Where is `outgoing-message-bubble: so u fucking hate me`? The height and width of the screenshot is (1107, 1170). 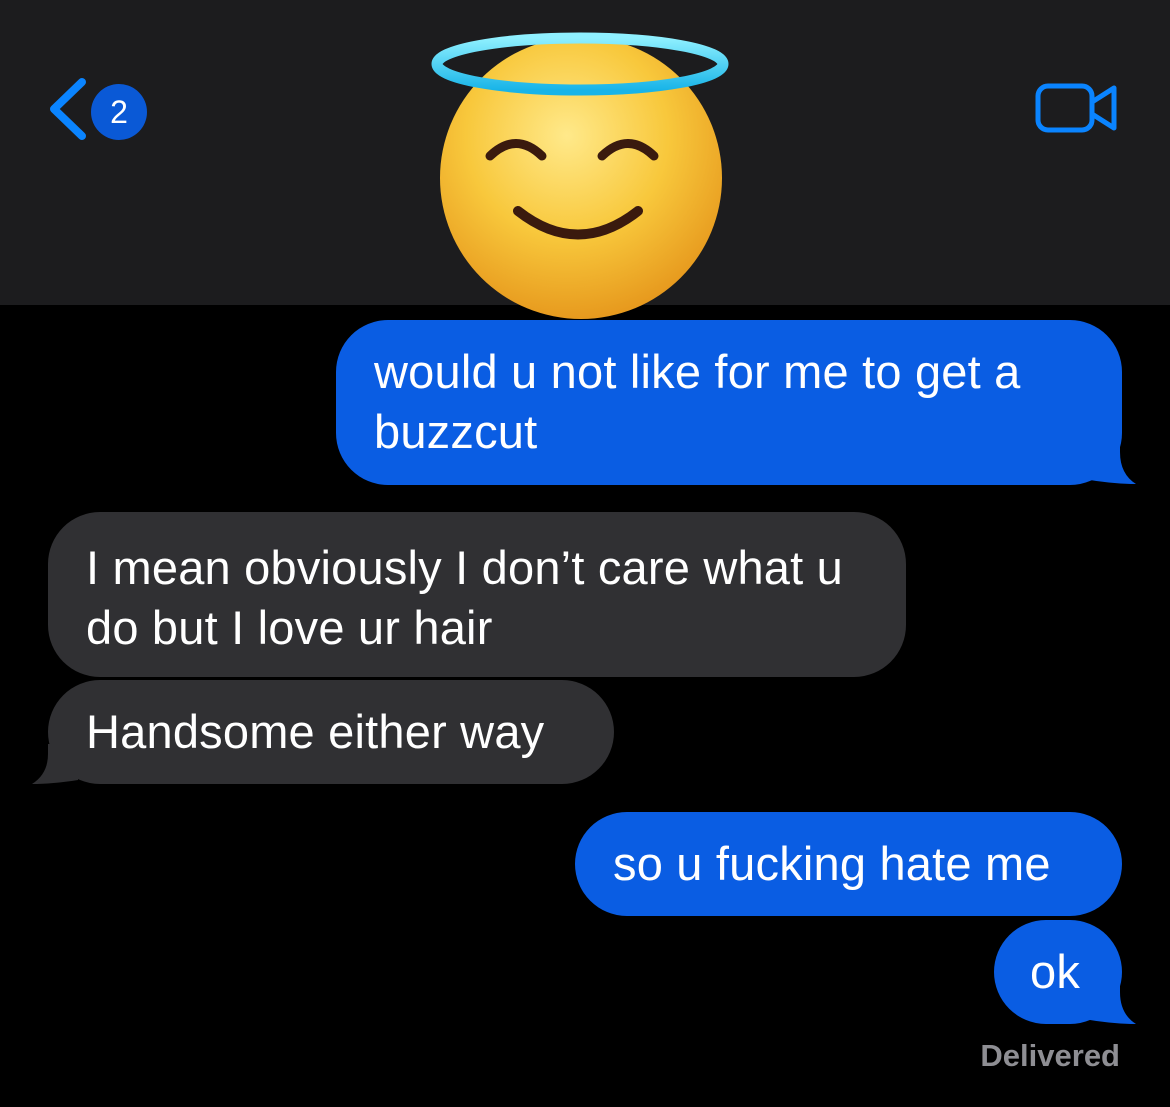
outgoing-message-bubble: so u fucking hate me is located at coordinates (848, 864).